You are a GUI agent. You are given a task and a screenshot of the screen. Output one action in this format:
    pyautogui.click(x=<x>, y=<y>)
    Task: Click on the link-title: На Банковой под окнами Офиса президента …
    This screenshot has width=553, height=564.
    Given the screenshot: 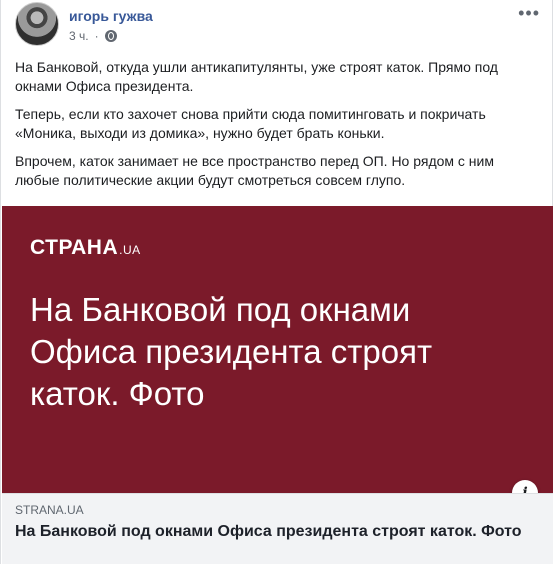 What is the action you would take?
    pyautogui.click(x=277, y=532)
    